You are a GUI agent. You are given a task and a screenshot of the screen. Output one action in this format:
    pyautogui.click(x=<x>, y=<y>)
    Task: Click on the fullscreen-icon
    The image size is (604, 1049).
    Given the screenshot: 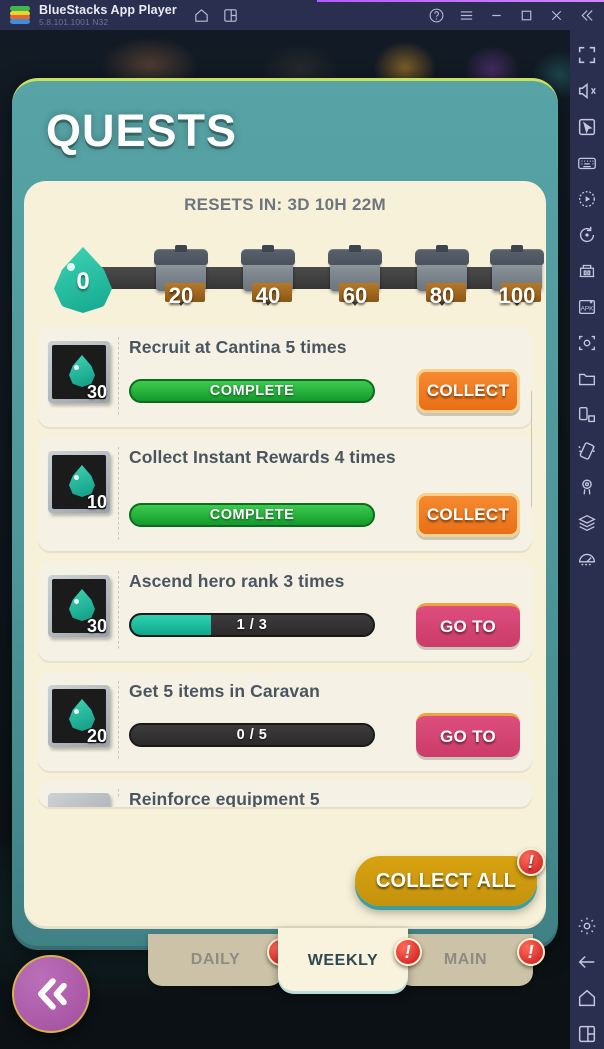 What is the action you would take?
    pyautogui.click(x=587, y=55)
    